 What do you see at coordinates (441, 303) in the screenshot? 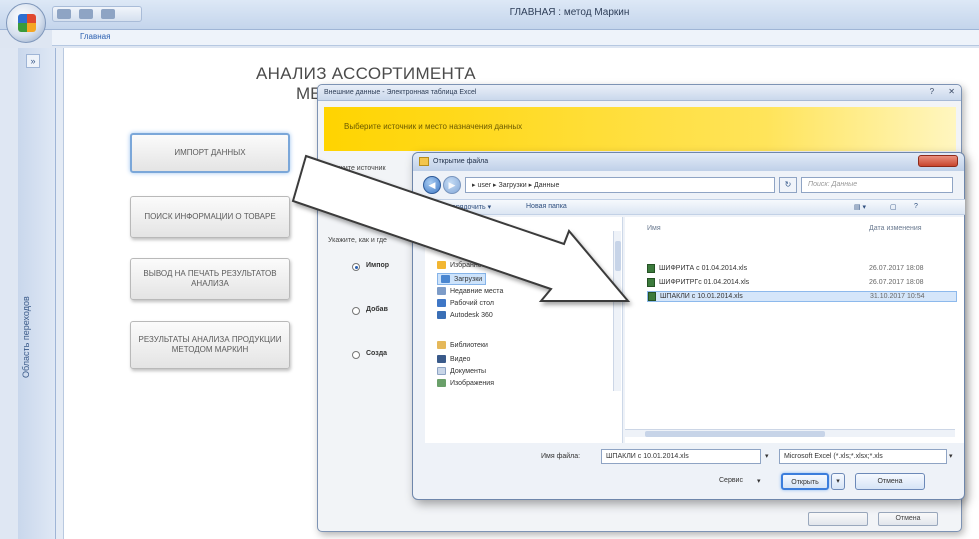
I see `desktop-icon` at bounding box center [441, 303].